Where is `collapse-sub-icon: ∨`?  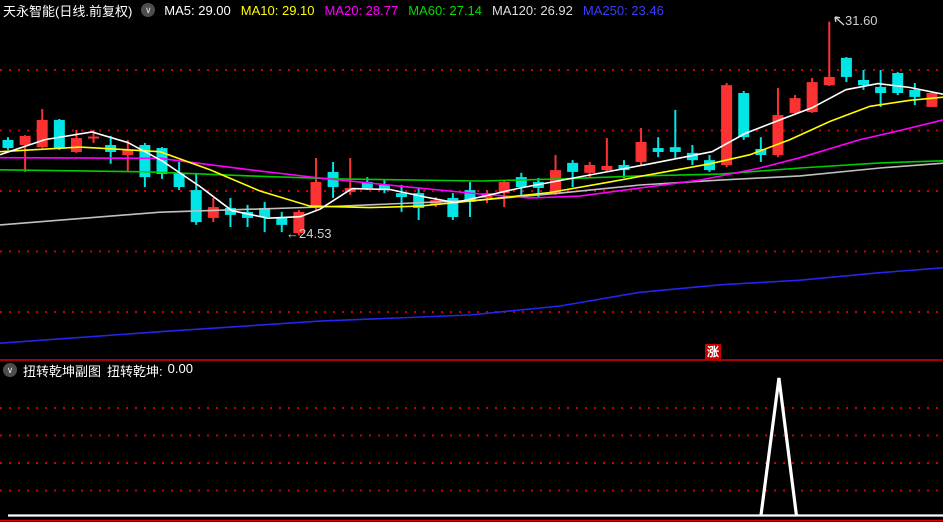
collapse-sub-icon: ∨ is located at coordinates (10, 370).